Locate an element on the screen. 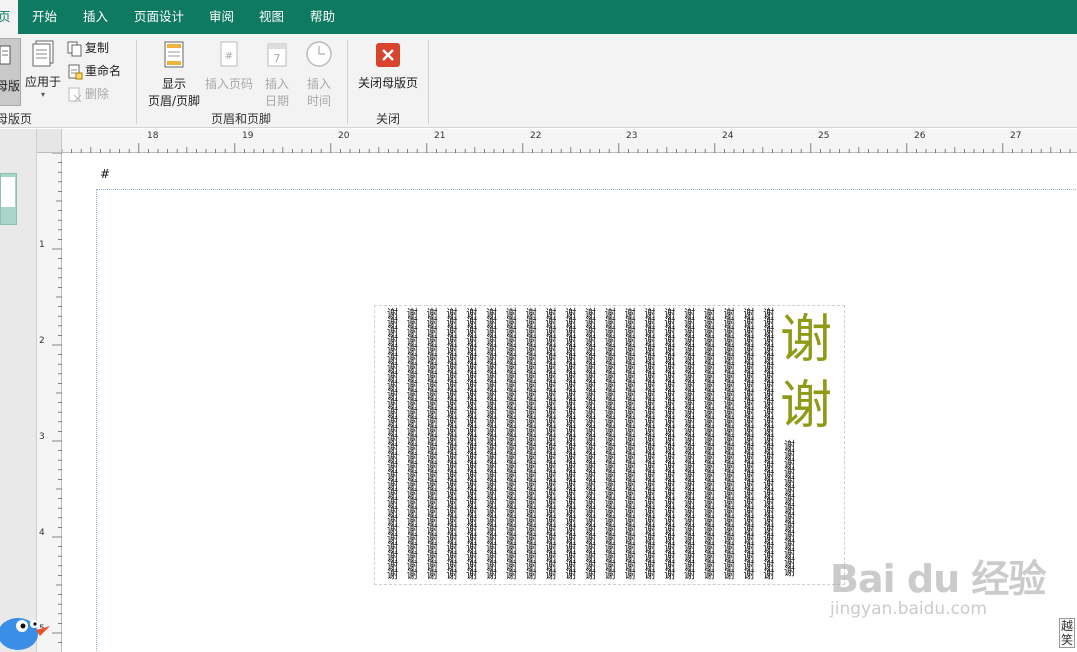  rename-button: 重命名 is located at coordinates (94, 71).